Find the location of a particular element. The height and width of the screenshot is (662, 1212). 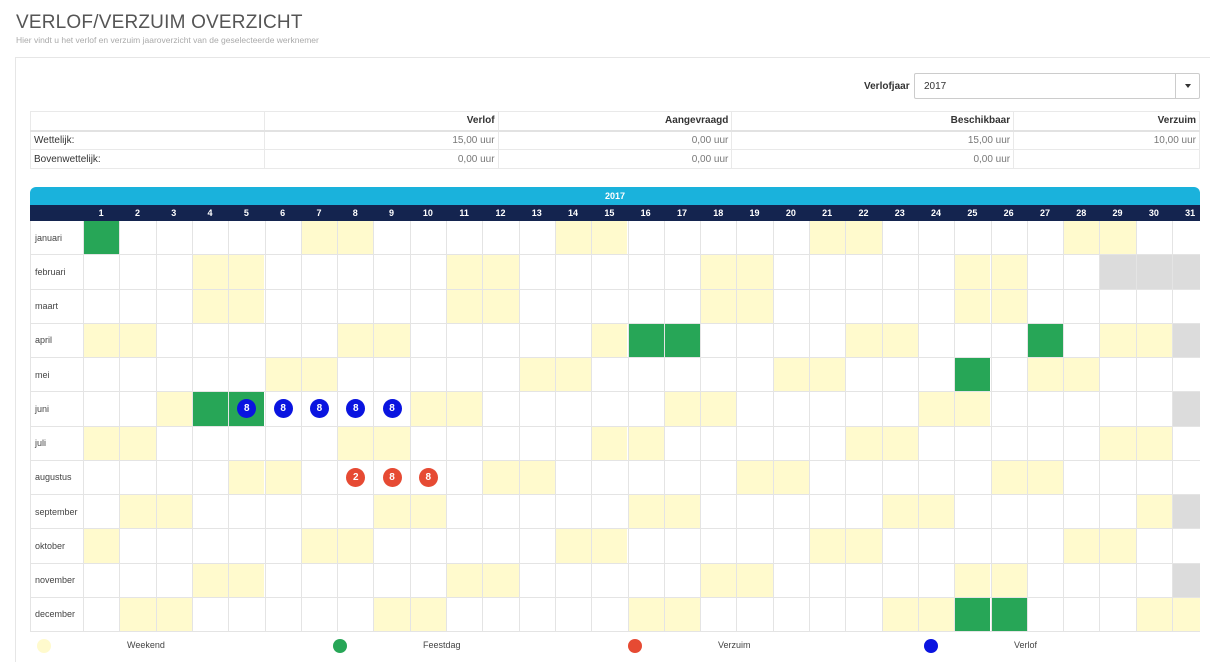

verzuim-badge: 8 is located at coordinates (428, 477).